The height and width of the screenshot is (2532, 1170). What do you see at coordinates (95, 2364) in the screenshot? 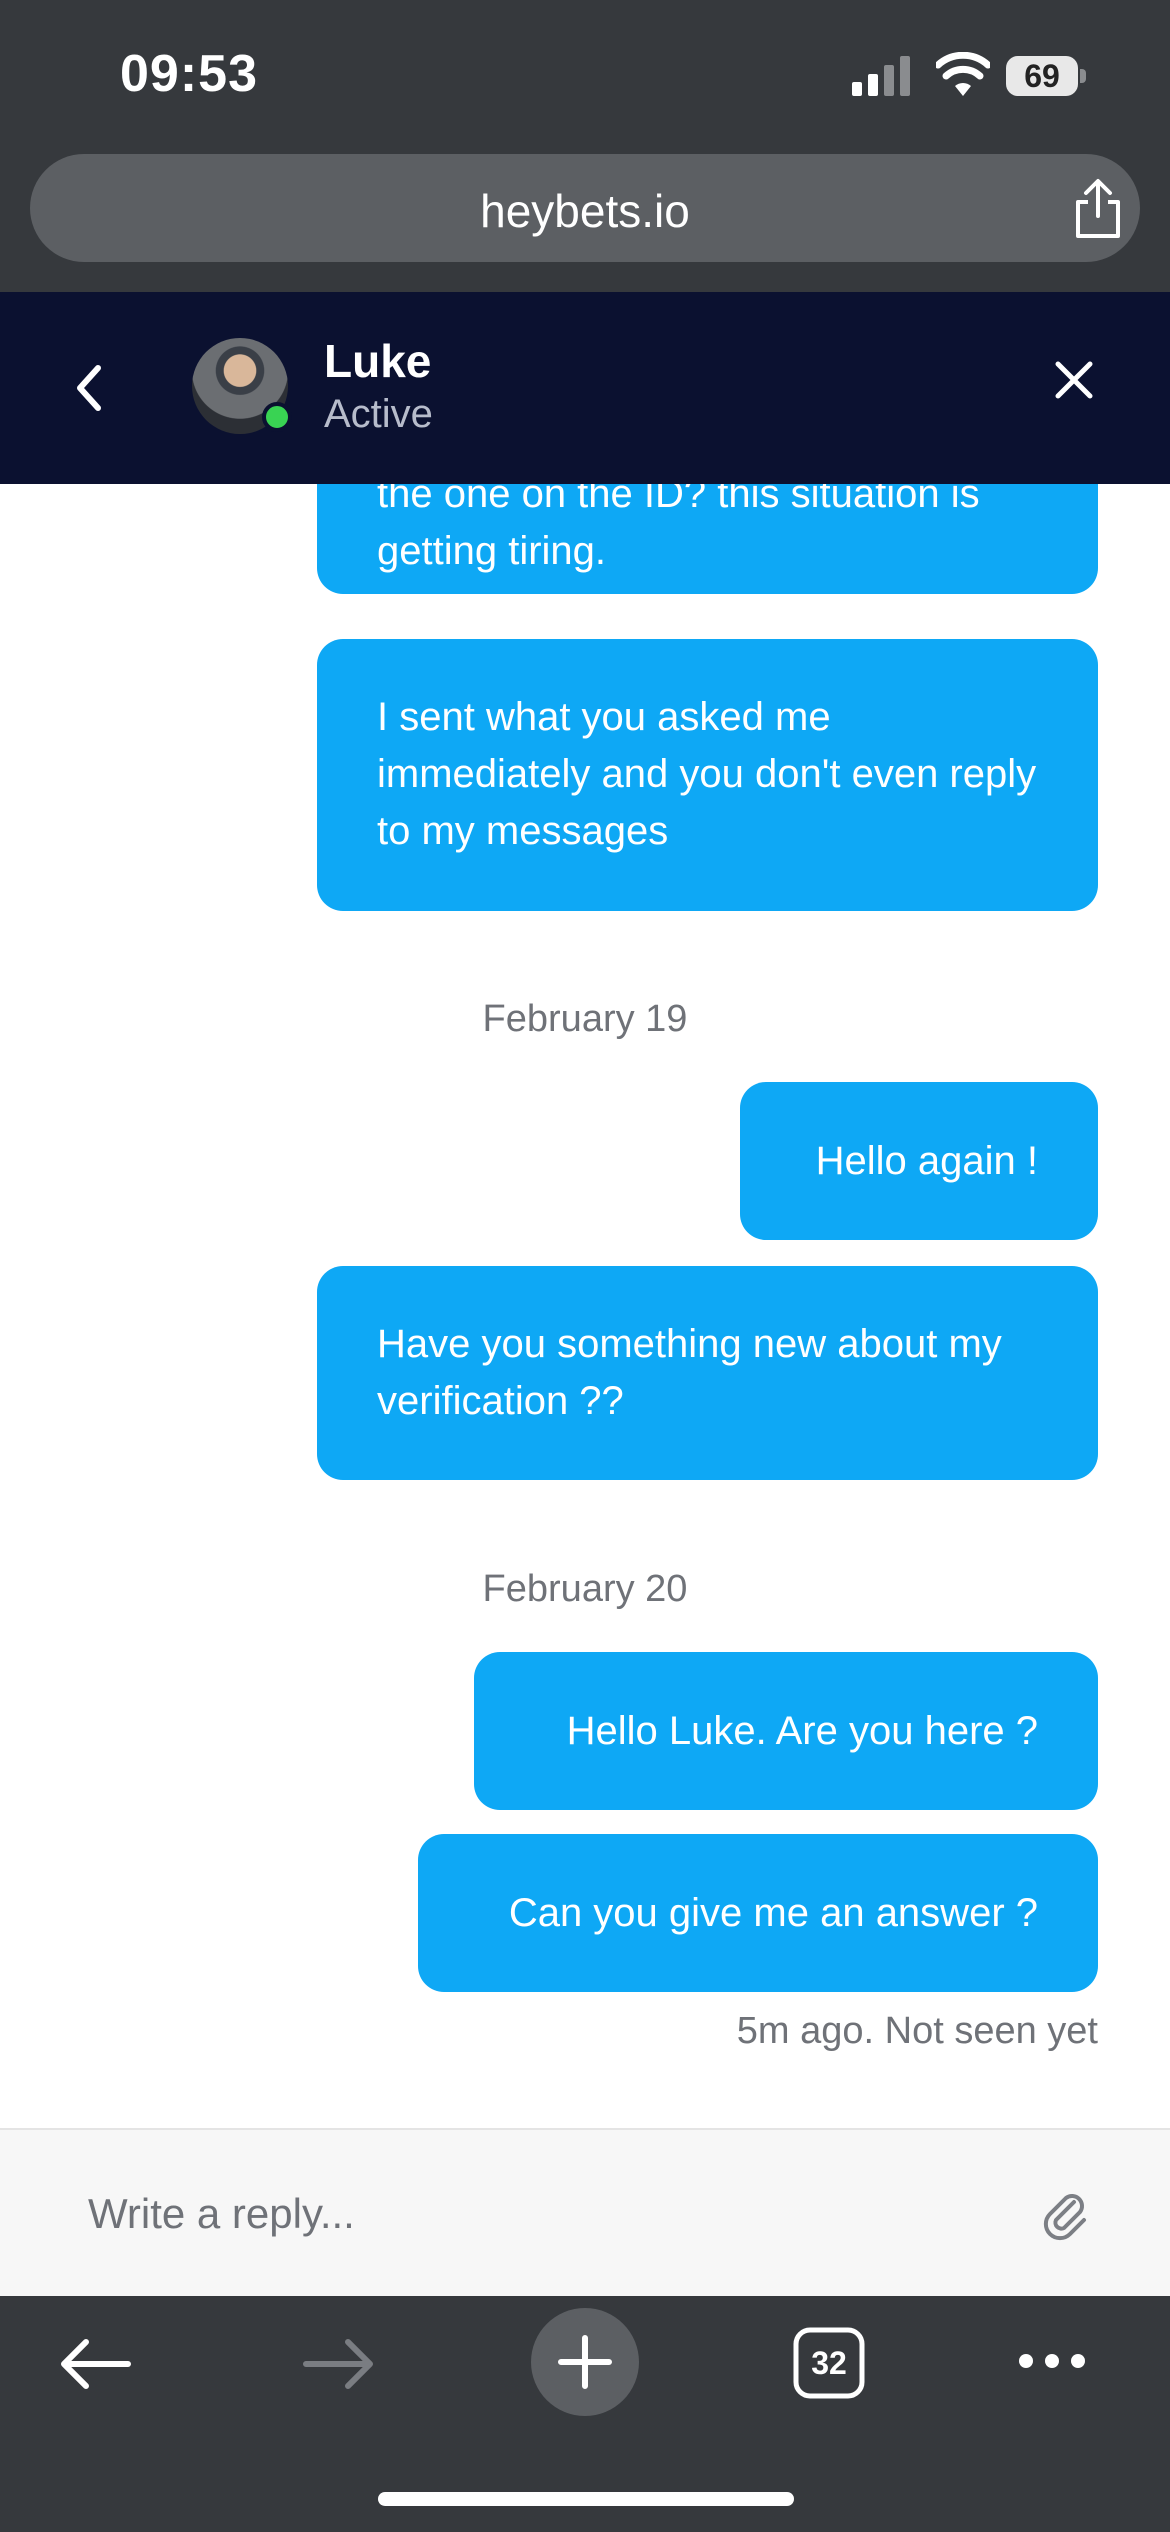
I see `arrow-left-icon` at bounding box center [95, 2364].